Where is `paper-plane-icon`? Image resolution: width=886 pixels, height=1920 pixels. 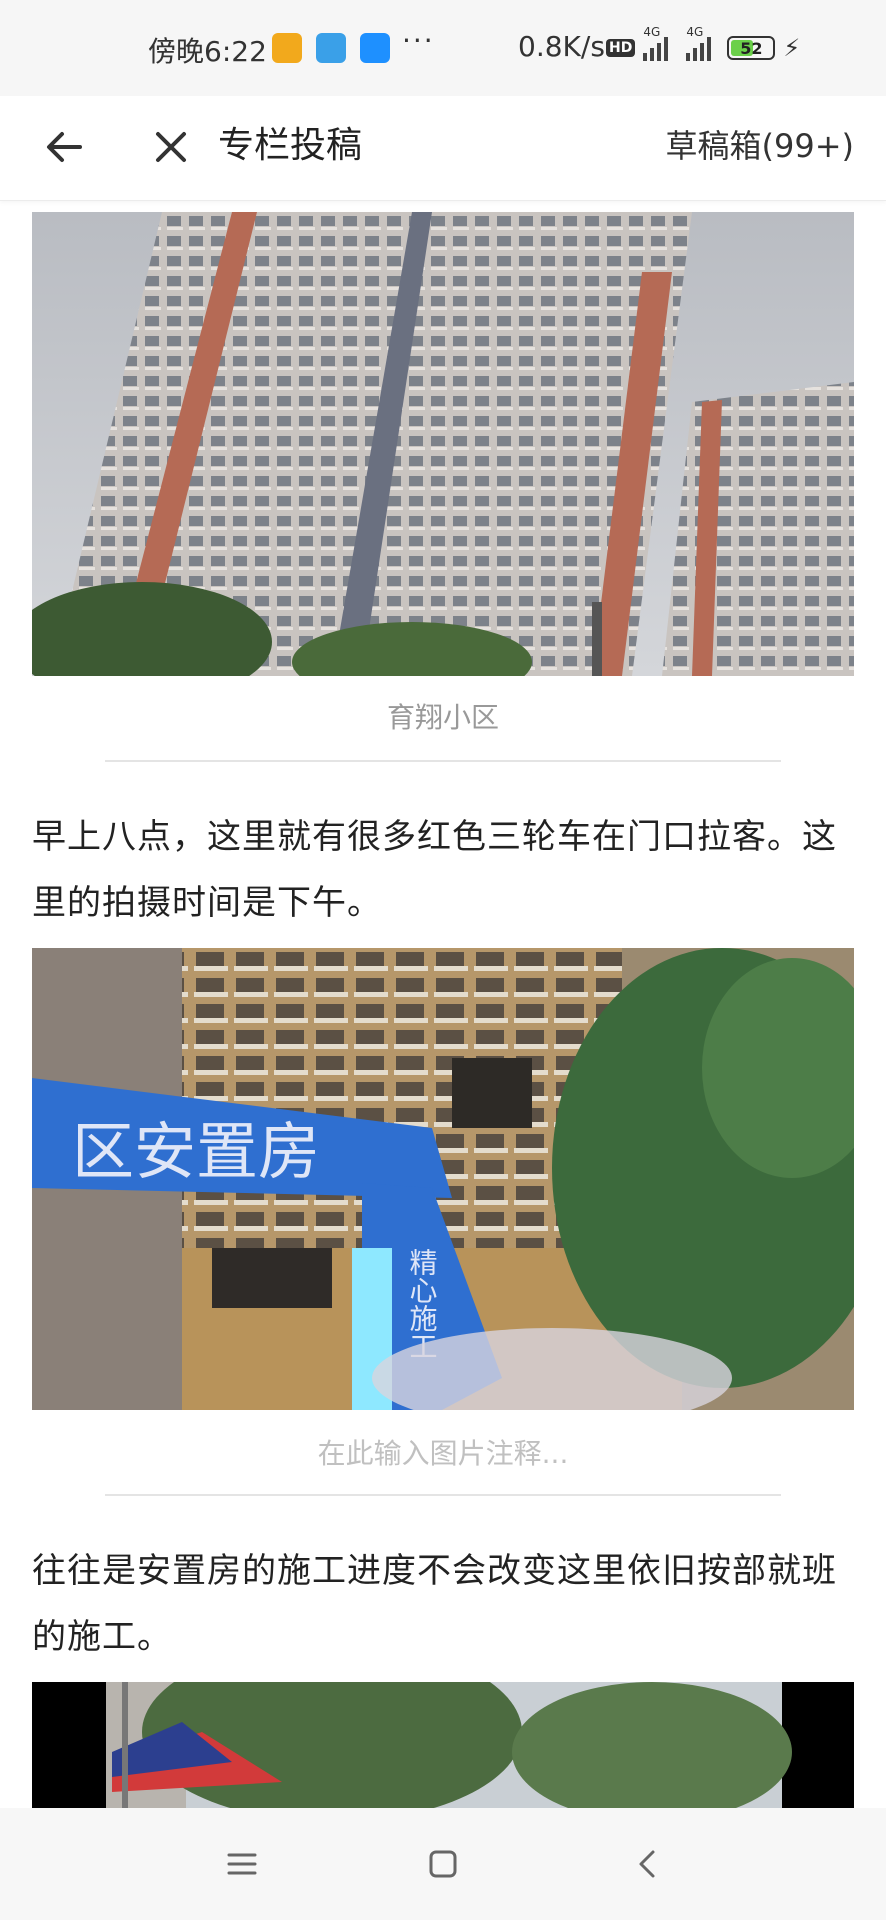 paper-plane-icon is located at coordinates (331, 48).